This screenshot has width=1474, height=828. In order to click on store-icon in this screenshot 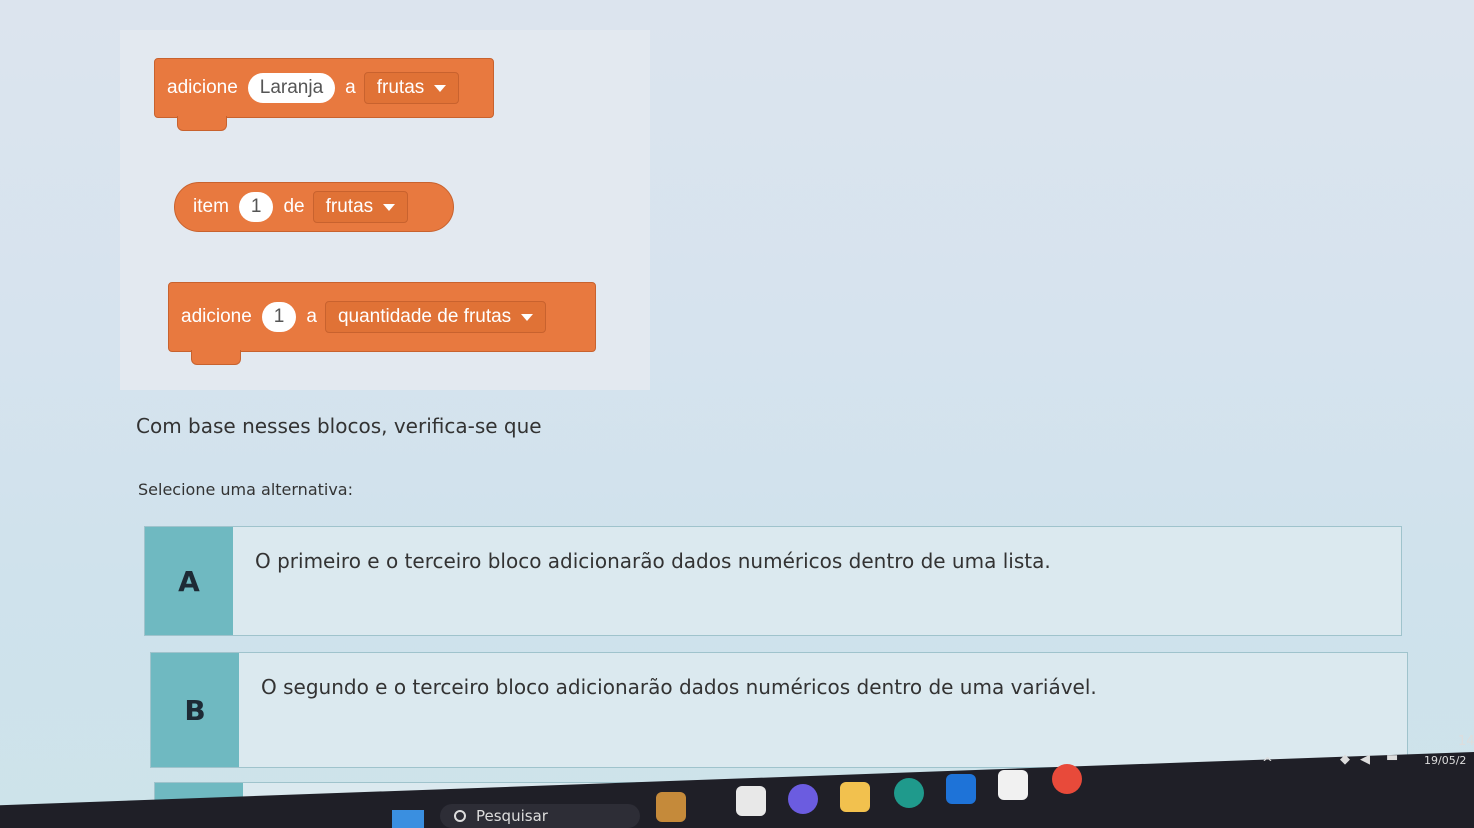, I will do `click(1013, 785)`.